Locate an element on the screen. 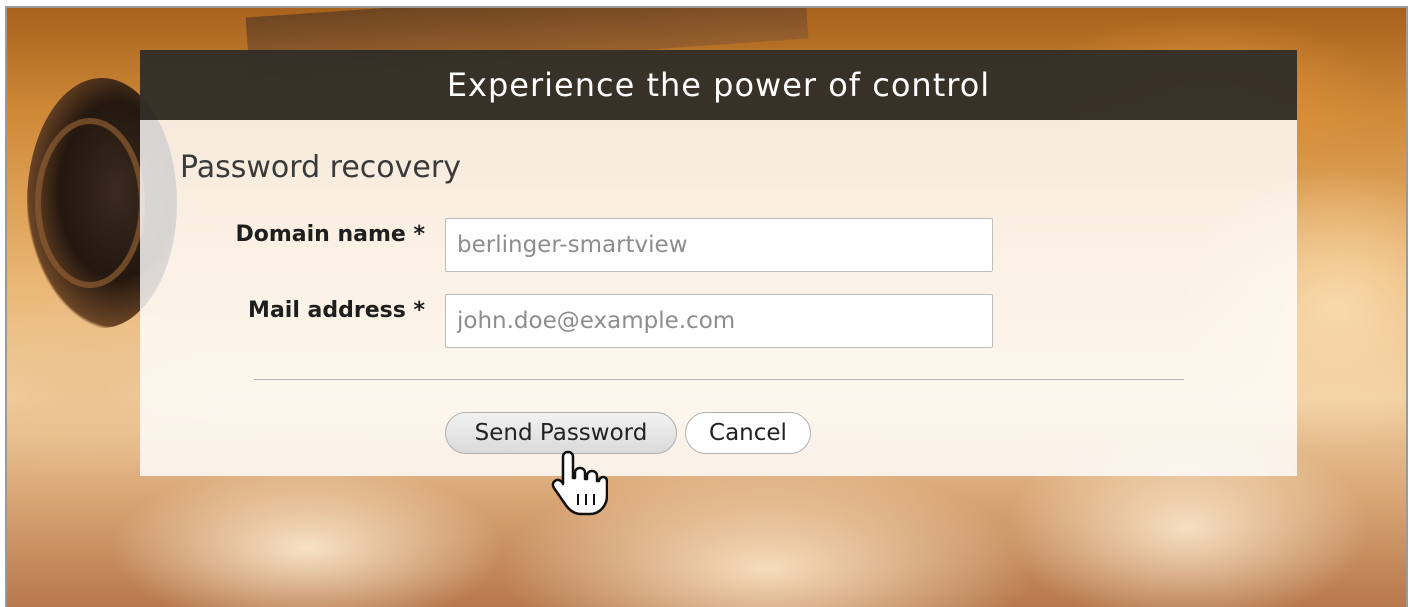  divider is located at coordinates (719, 379).